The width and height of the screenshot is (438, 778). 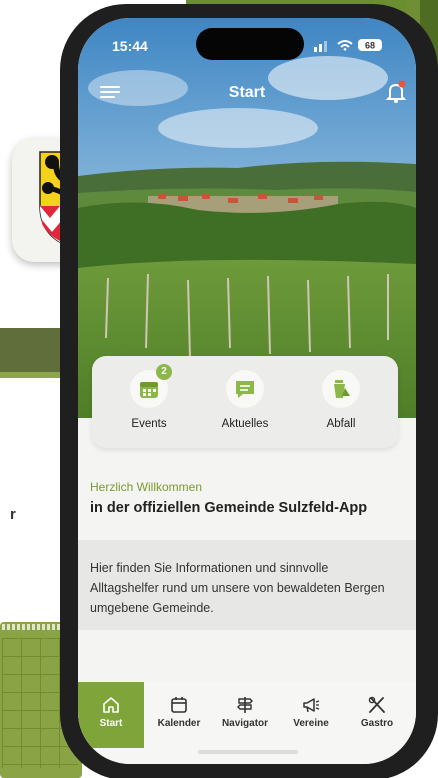 I want to click on events-badge: 2, so click(x=164, y=372).